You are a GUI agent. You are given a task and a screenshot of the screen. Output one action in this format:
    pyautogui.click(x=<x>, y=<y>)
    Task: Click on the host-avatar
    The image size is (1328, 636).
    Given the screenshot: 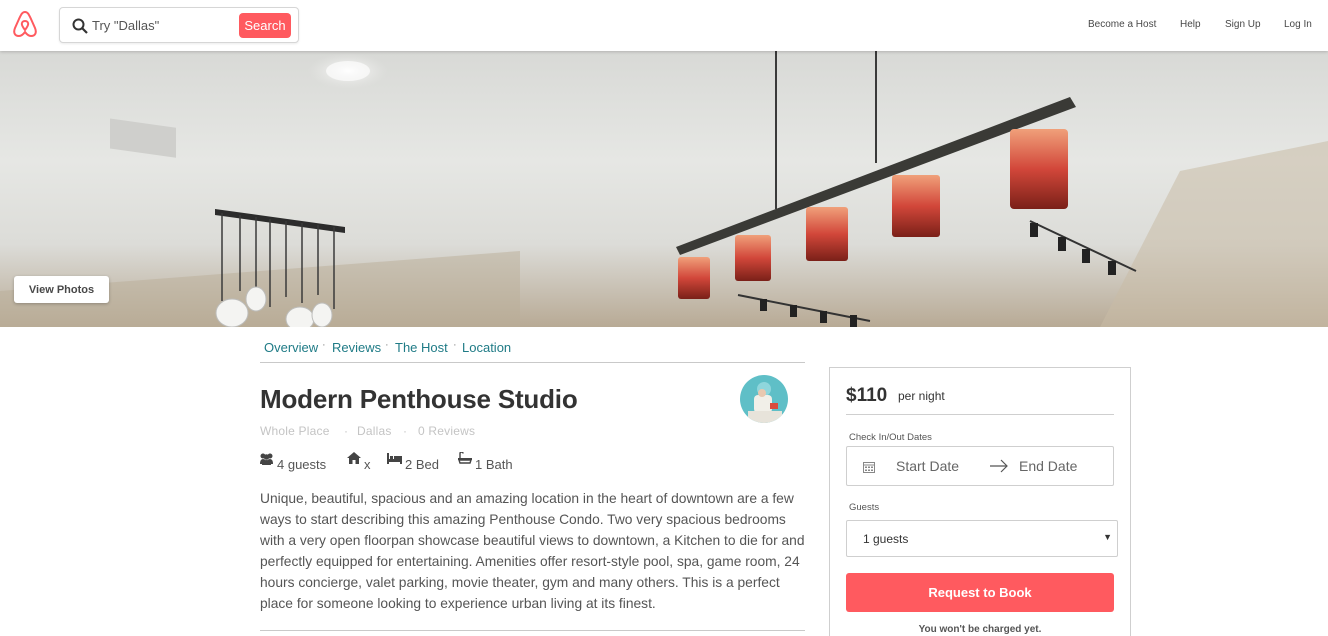 What is the action you would take?
    pyautogui.click(x=764, y=399)
    